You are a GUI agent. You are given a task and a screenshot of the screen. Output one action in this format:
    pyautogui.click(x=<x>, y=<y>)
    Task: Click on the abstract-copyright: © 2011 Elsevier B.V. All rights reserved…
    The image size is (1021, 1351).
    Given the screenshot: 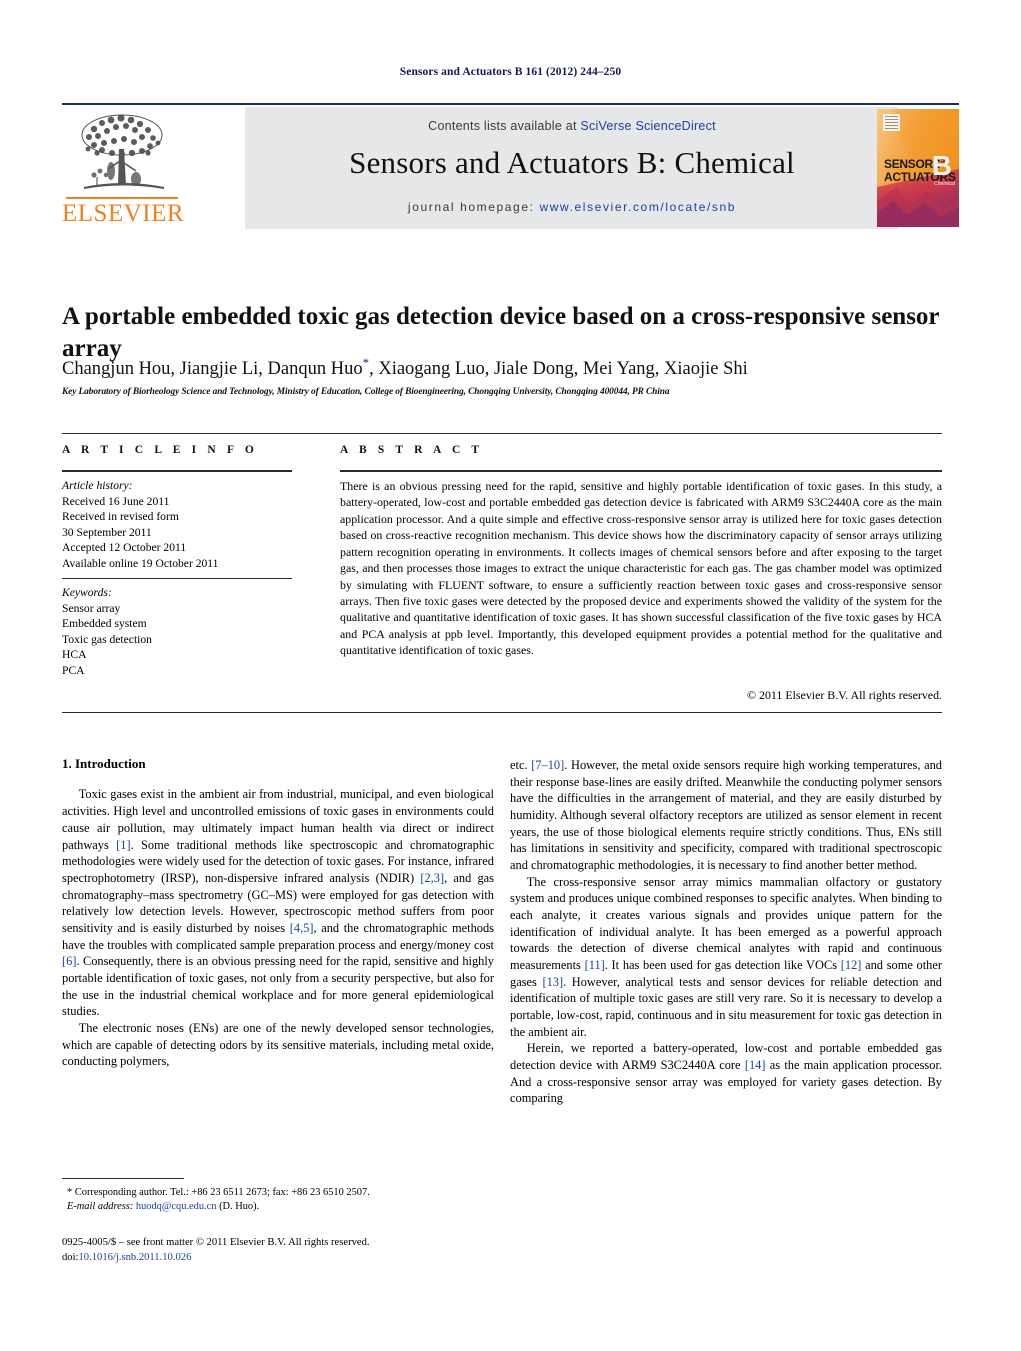 What is the action you would take?
    pyautogui.click(x=844, y=695)
    